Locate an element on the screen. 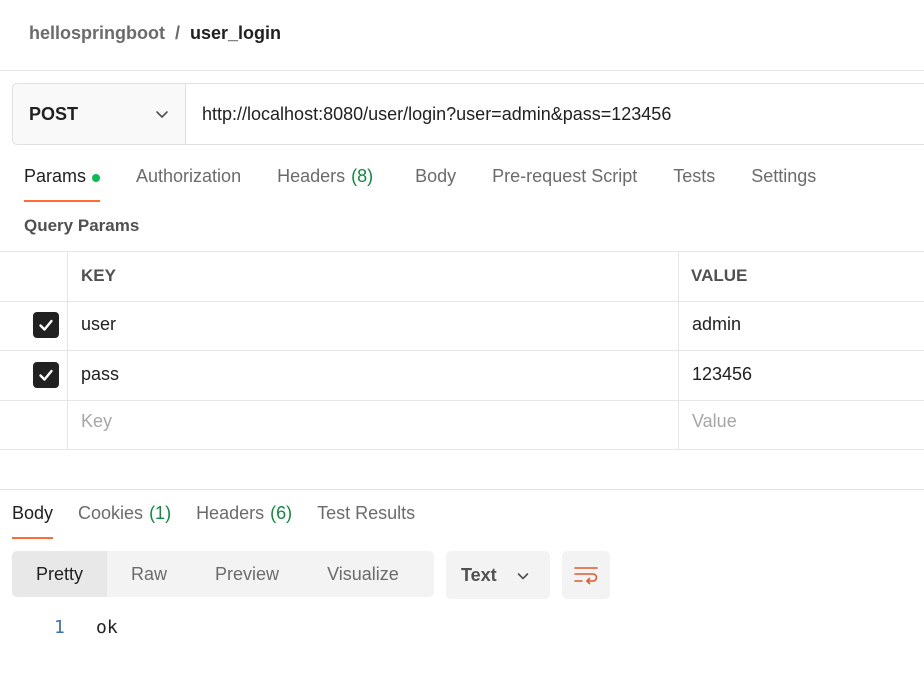 The width and height of the screenshot is (924, 680). tab-settings: Settings is located at coordinates (783, 184).